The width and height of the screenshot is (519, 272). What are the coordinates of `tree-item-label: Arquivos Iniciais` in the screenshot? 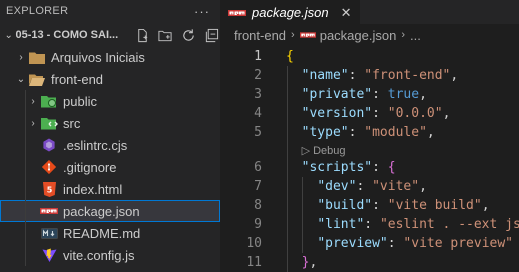 It's located at (98, 57).